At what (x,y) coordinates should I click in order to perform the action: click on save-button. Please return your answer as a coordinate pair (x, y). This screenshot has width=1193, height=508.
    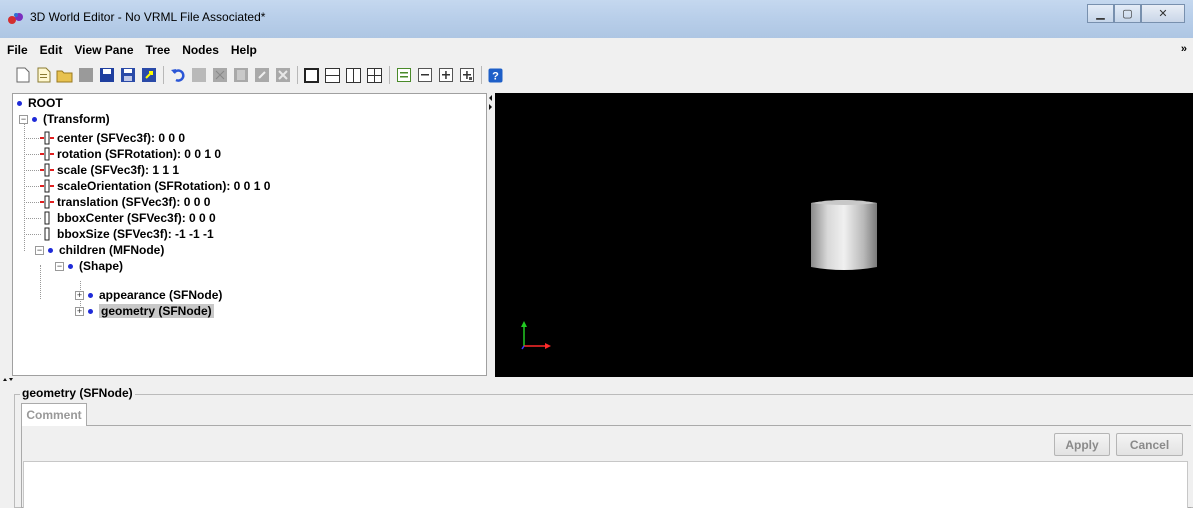
    Looking at the image, I should click on (106, 75).